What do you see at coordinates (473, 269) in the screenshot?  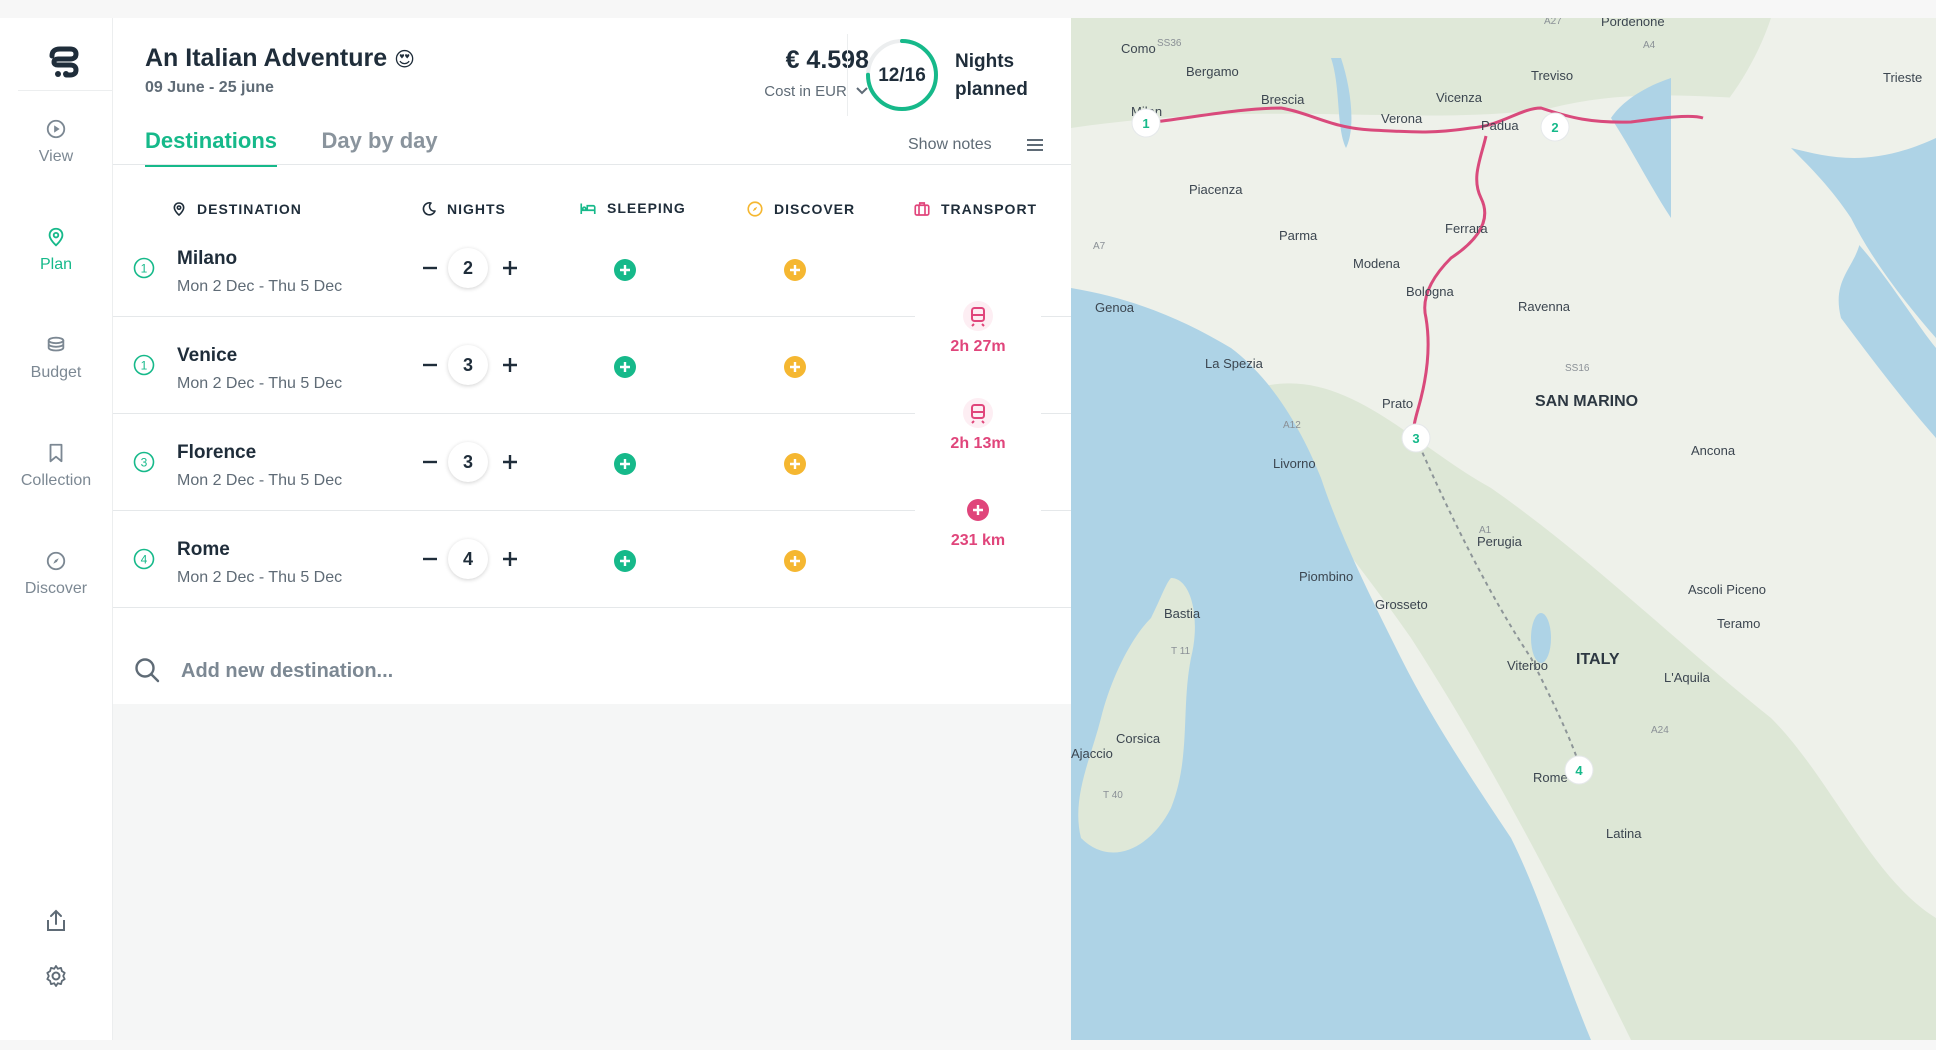 I see `nights-stepper: 2` at bounding box center [473, 269].